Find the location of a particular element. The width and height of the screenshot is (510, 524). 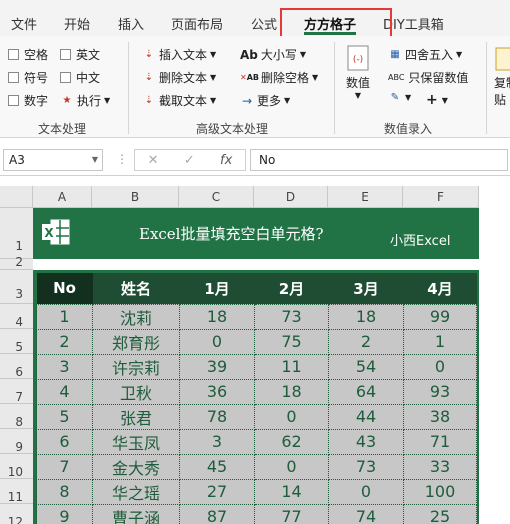

tab-insert: 插入 is located at coordinates (131, 23).